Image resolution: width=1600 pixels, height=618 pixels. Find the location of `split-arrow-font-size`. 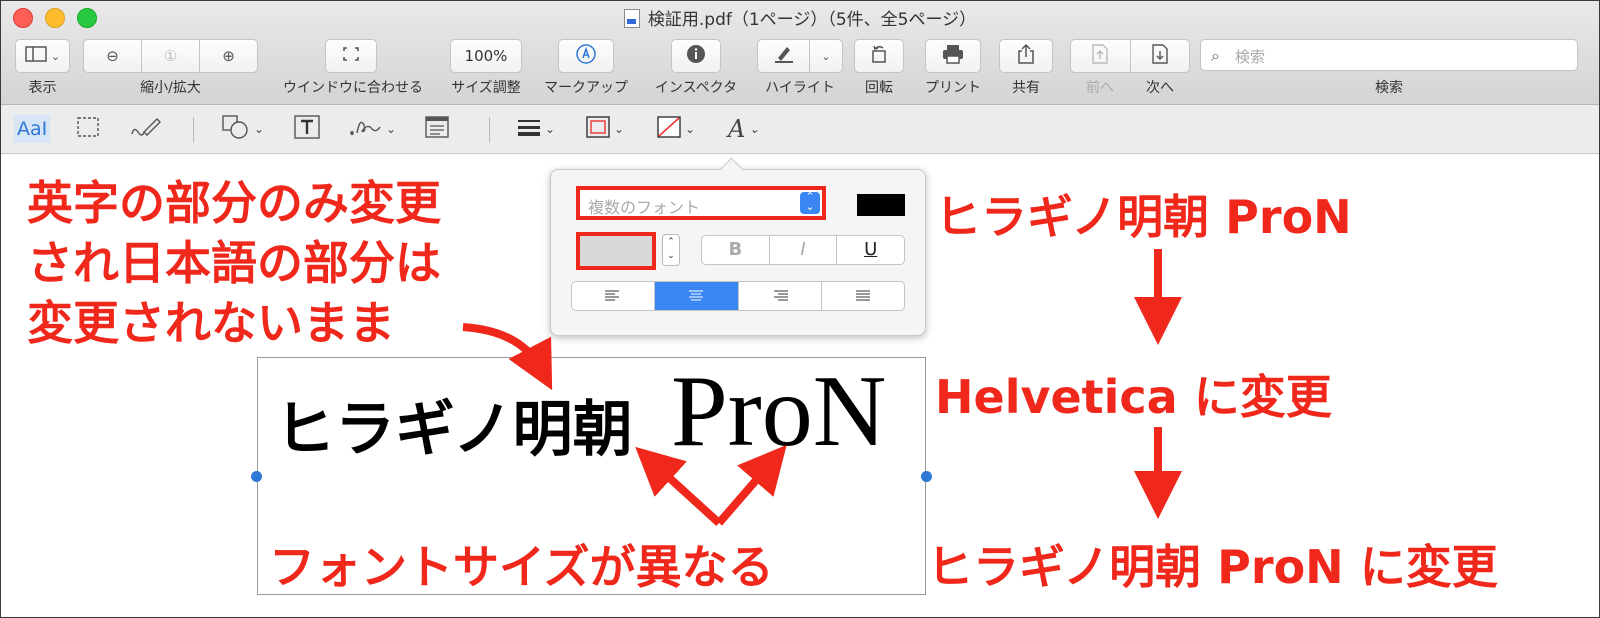

split-arrow-font-size is located at coordinates (711, 485).